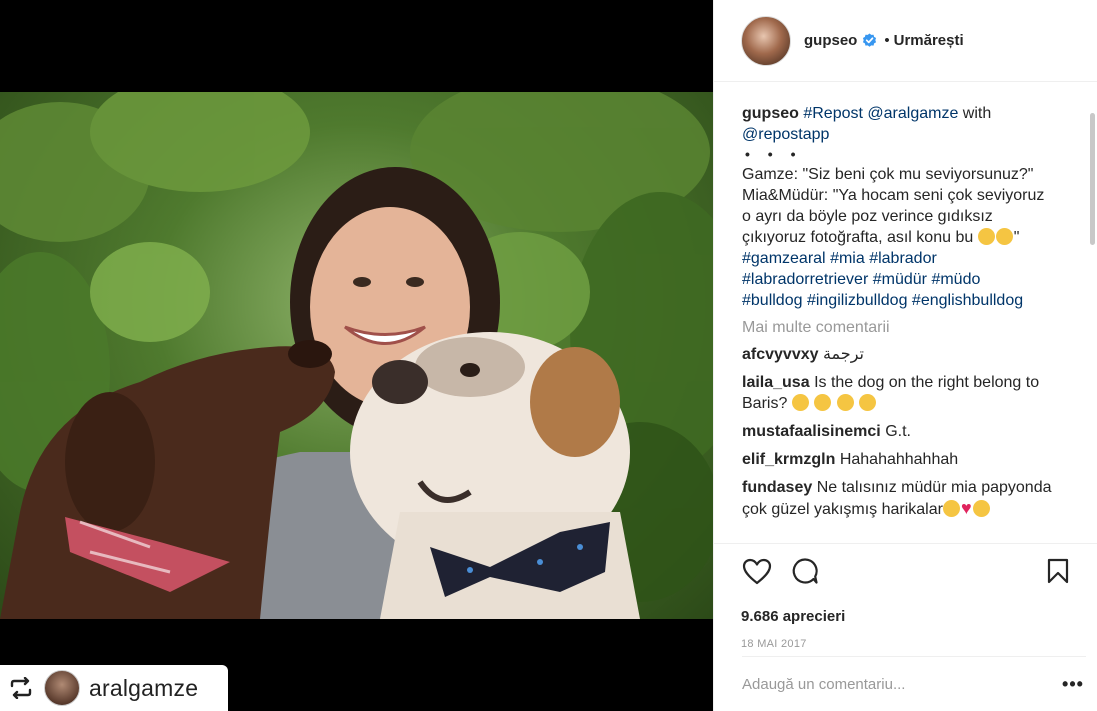  I want to click on caption-line-3: o ayrı da böyle poz verince gıdıksız, so click(867, 216).